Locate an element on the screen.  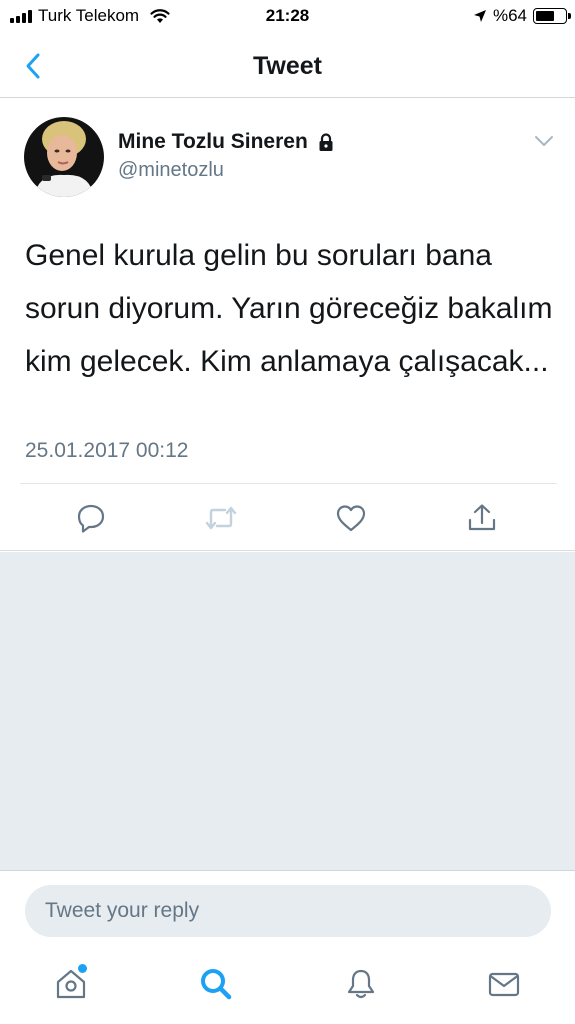
status-bar-right: %64 is located at coordinates (522, 16).